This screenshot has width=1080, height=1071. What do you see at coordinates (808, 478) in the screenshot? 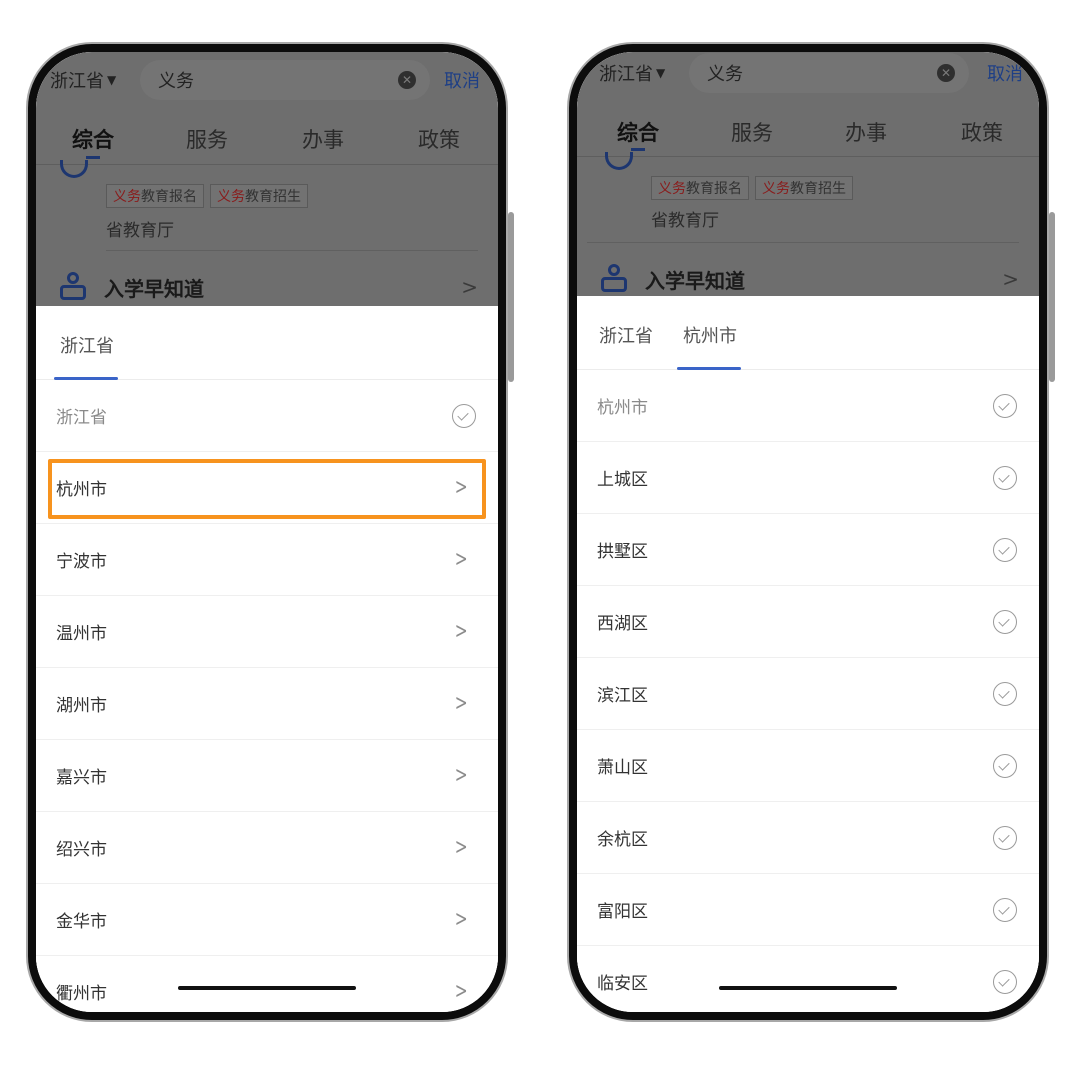
I see `list-item: 上城区` at bounding box center [808, 478].